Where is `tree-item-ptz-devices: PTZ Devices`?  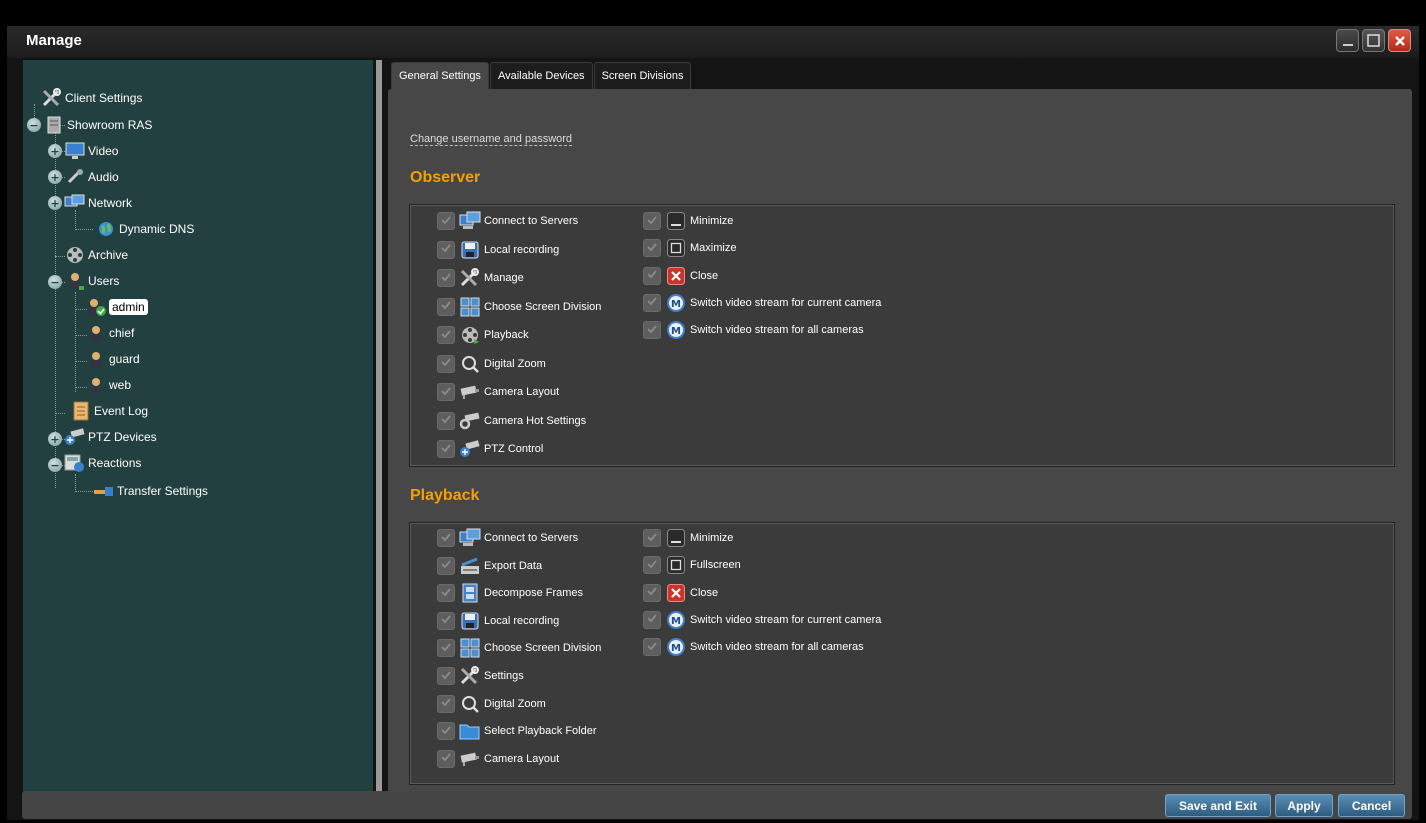 tree-item-ptz-devices: PTZ Devices is located at coordinates (110, 437).